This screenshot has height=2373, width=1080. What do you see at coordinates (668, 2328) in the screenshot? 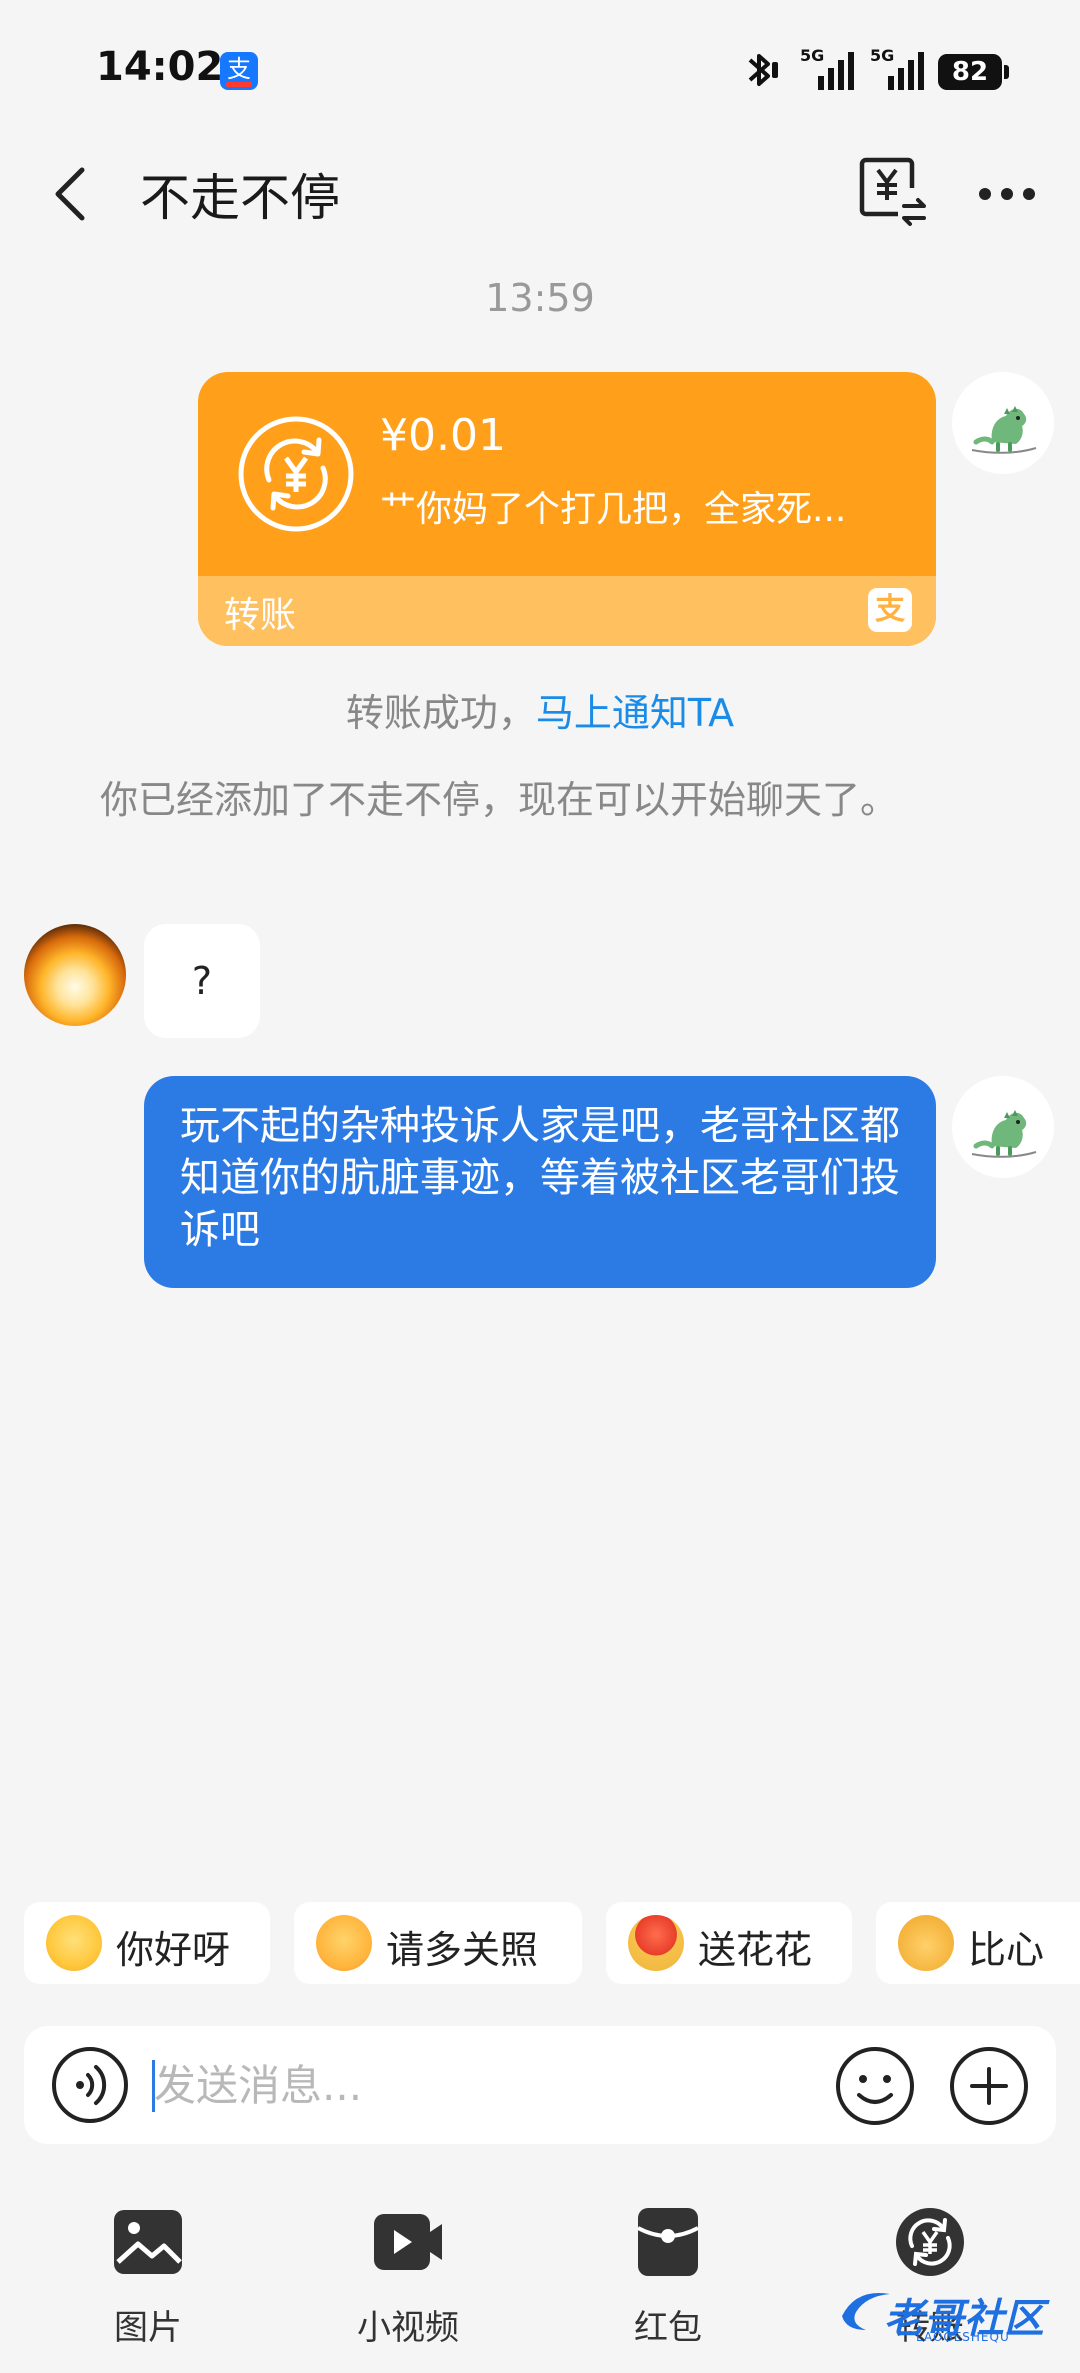
I see `tool-label: 红包` at bounding box center [668, 2328].